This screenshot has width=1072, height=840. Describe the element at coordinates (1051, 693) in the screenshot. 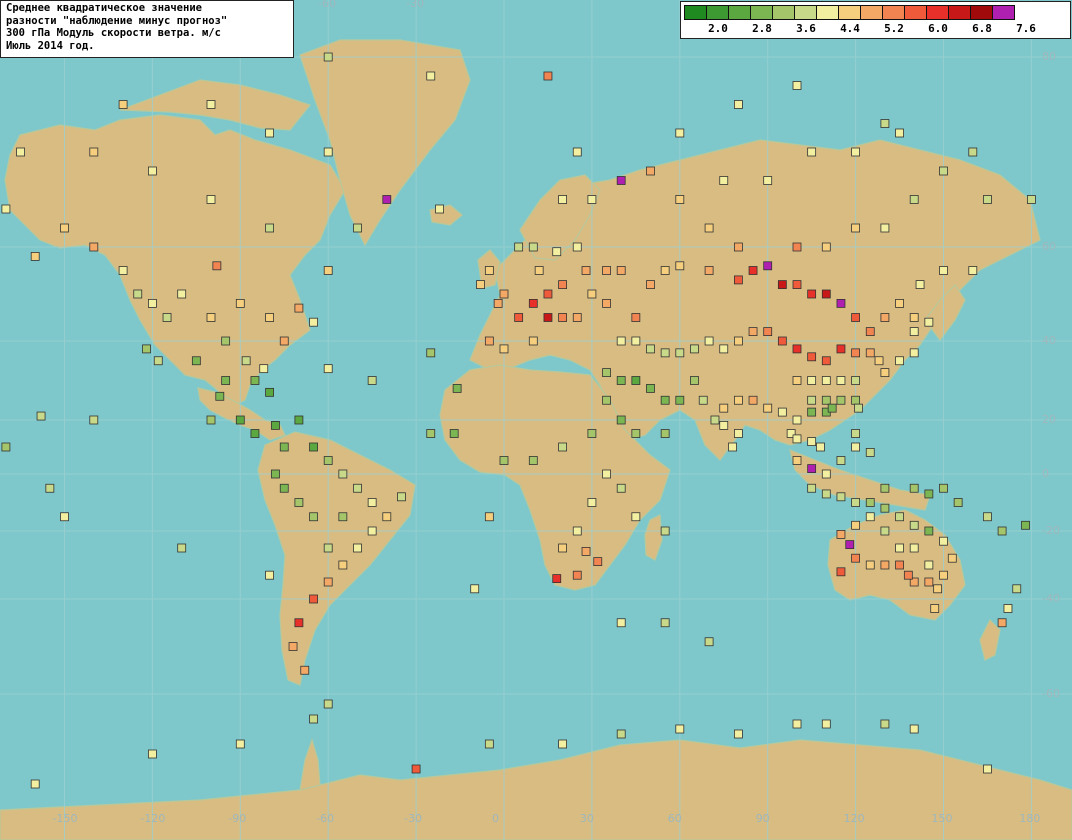

I see `latitude-label: -60` at that location.